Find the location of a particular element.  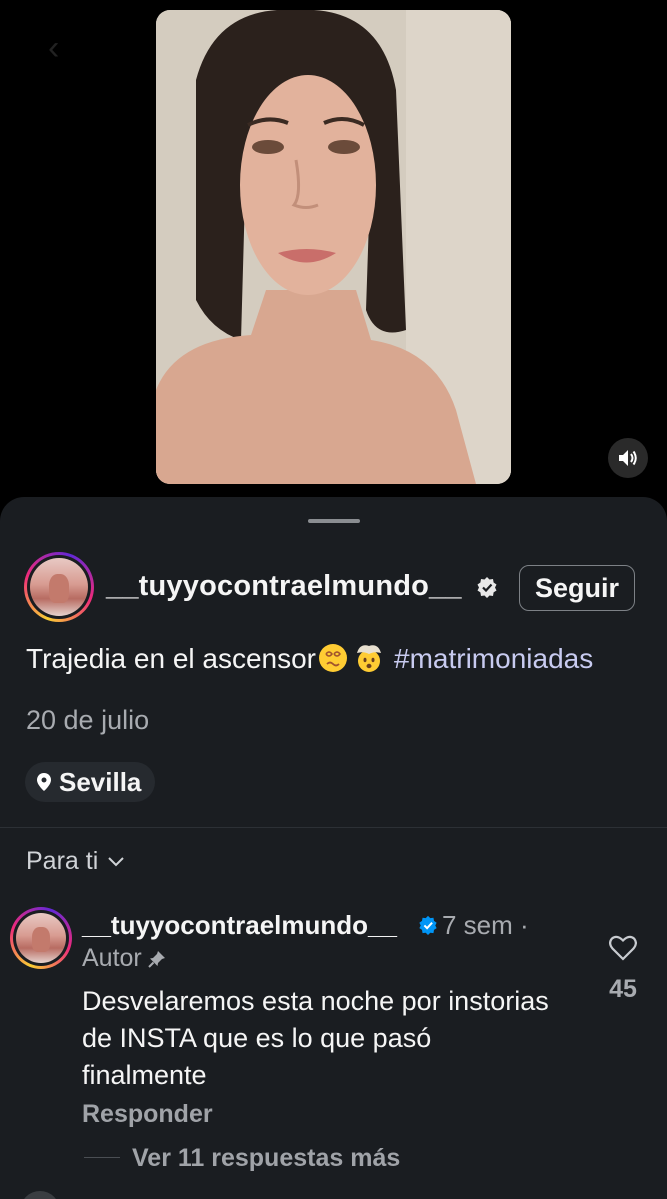

reply-button: Responder is located at coordinates (147, 1114).